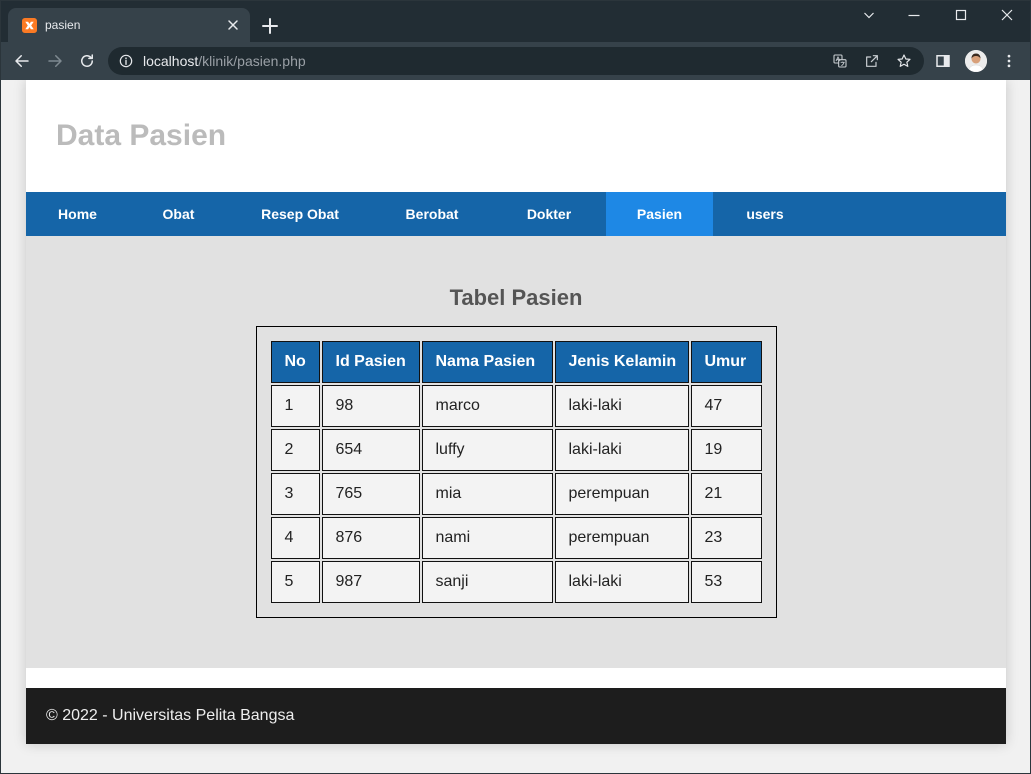 The width and height of the screenshot is (1031, 774). What do you see at coordinates (487, 538) in the screenshot?
I see `cell-nama-pasien: nami` at bounding box center [487, 538].